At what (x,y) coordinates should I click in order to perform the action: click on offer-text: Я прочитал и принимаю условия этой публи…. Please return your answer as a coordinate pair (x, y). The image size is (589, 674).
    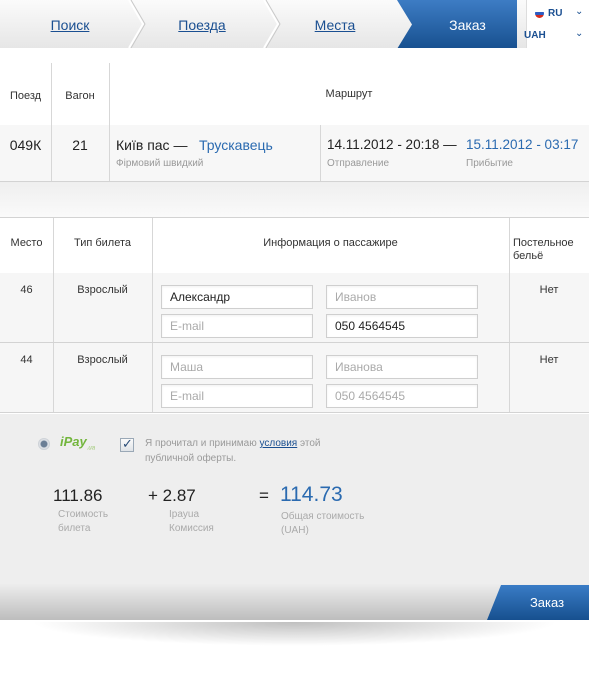
    Looking at the image, I should click on (255, 451).